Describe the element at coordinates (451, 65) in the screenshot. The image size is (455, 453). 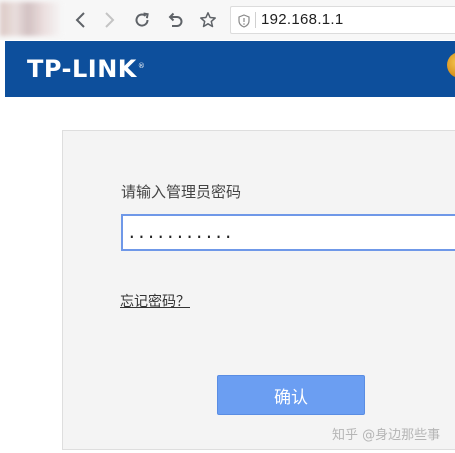
I see `brand-emblem-icon` at that location.